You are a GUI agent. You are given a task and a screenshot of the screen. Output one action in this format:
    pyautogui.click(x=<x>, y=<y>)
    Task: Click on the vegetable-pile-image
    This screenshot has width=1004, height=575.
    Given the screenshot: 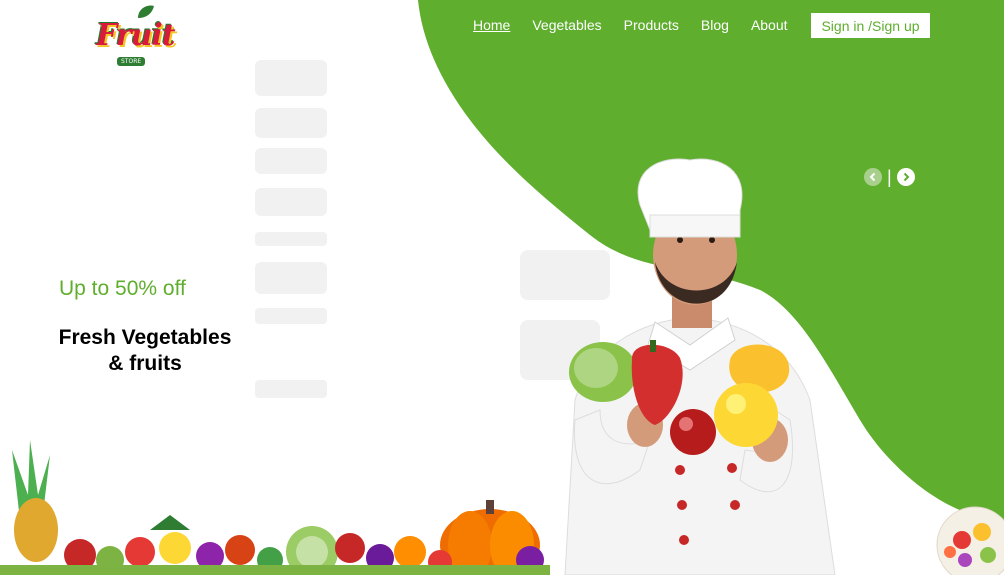 What is the action you would take?
    pyautogui.click(x=275, y=507)
    